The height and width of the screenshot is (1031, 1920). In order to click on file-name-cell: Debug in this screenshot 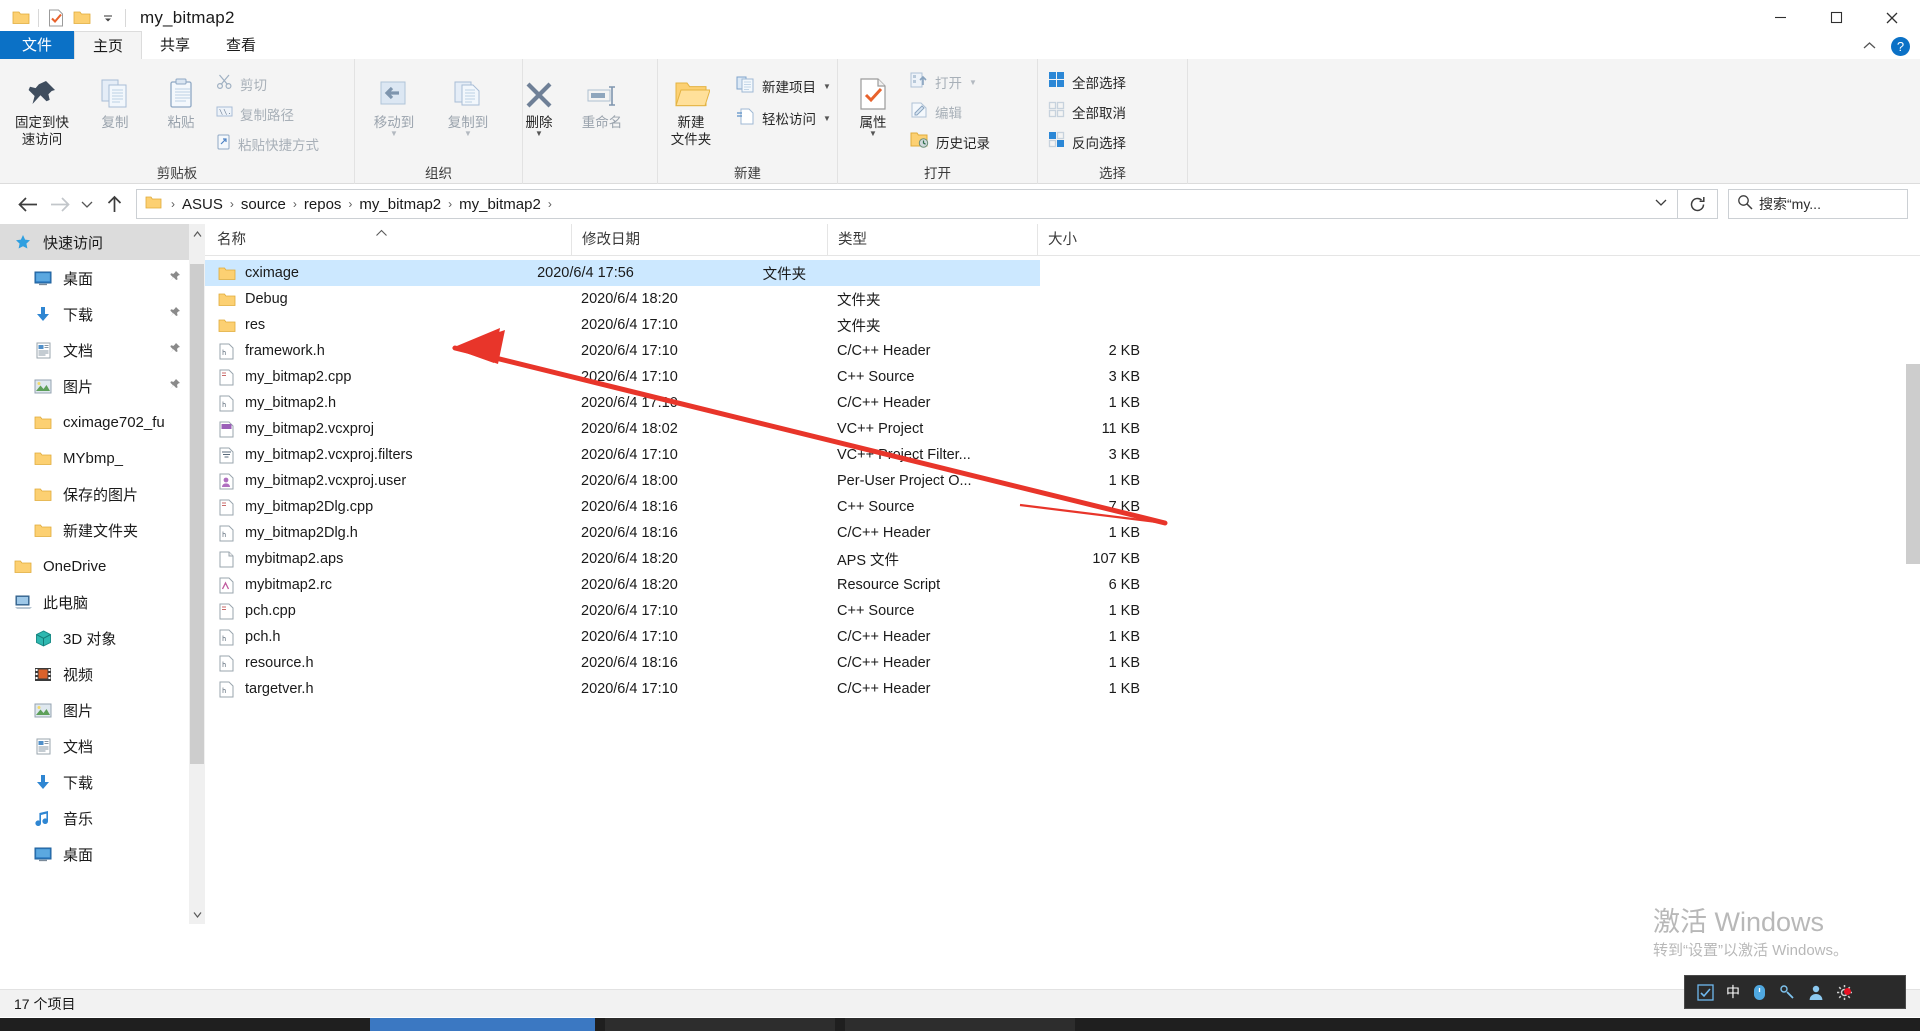, I will do `click(388, 299)`.